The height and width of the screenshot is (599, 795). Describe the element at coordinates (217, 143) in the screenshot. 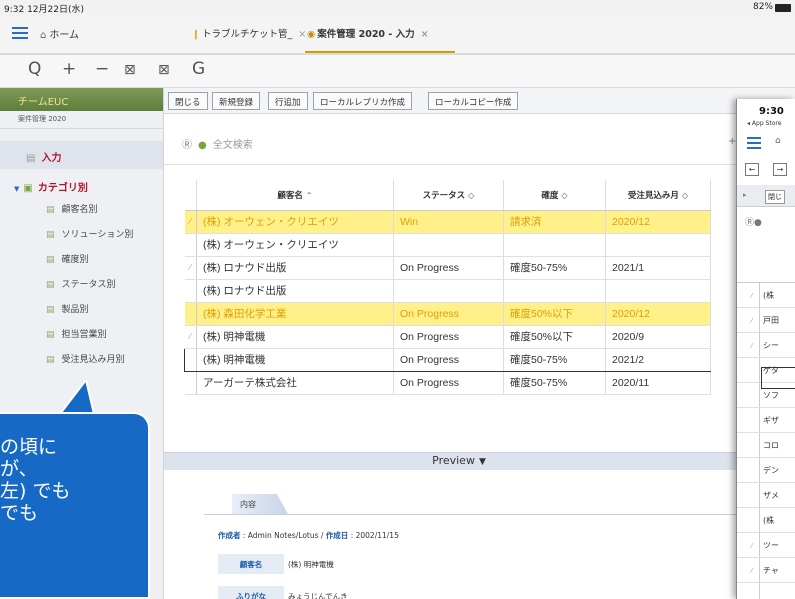

I see `fulltext-search: Ⓡ ● 全文検索` at that location.